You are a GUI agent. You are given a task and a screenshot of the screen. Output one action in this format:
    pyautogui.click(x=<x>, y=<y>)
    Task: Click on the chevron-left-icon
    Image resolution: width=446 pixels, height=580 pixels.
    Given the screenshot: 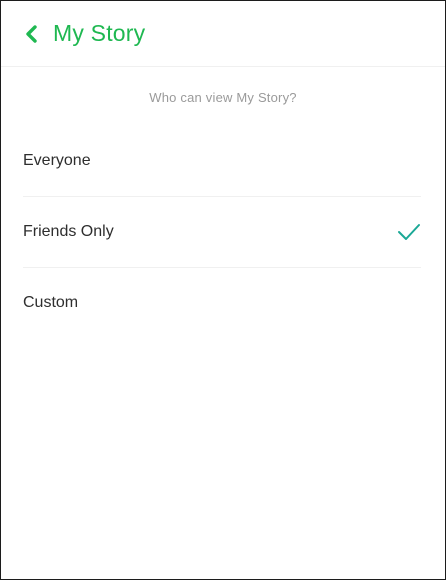 What is the action you would take?
    pyautogui.click(x=31, y=34)
    